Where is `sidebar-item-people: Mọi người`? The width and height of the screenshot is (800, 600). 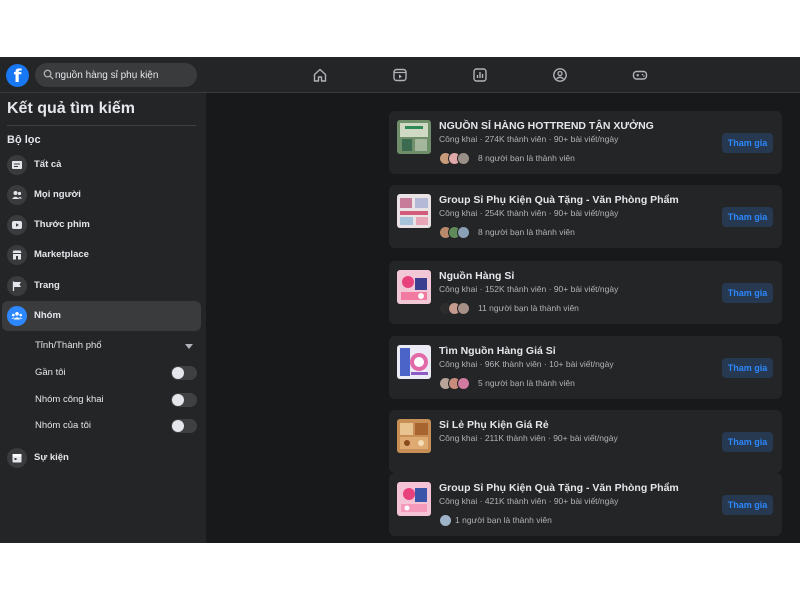
sidebar-item-people: Mọi người is located at coordinates (101, 195).